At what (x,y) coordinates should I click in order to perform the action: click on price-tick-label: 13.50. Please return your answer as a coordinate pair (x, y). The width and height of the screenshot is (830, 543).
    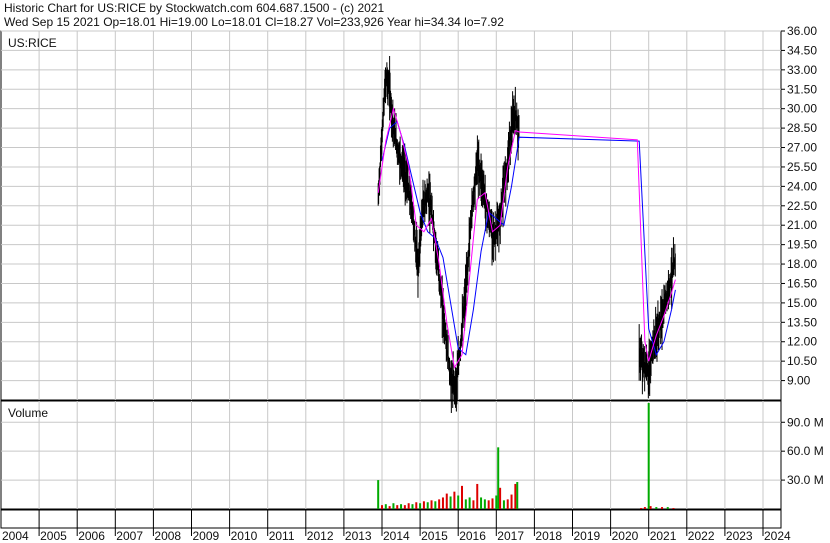
    Looking at the image, I should click on (802, 322).